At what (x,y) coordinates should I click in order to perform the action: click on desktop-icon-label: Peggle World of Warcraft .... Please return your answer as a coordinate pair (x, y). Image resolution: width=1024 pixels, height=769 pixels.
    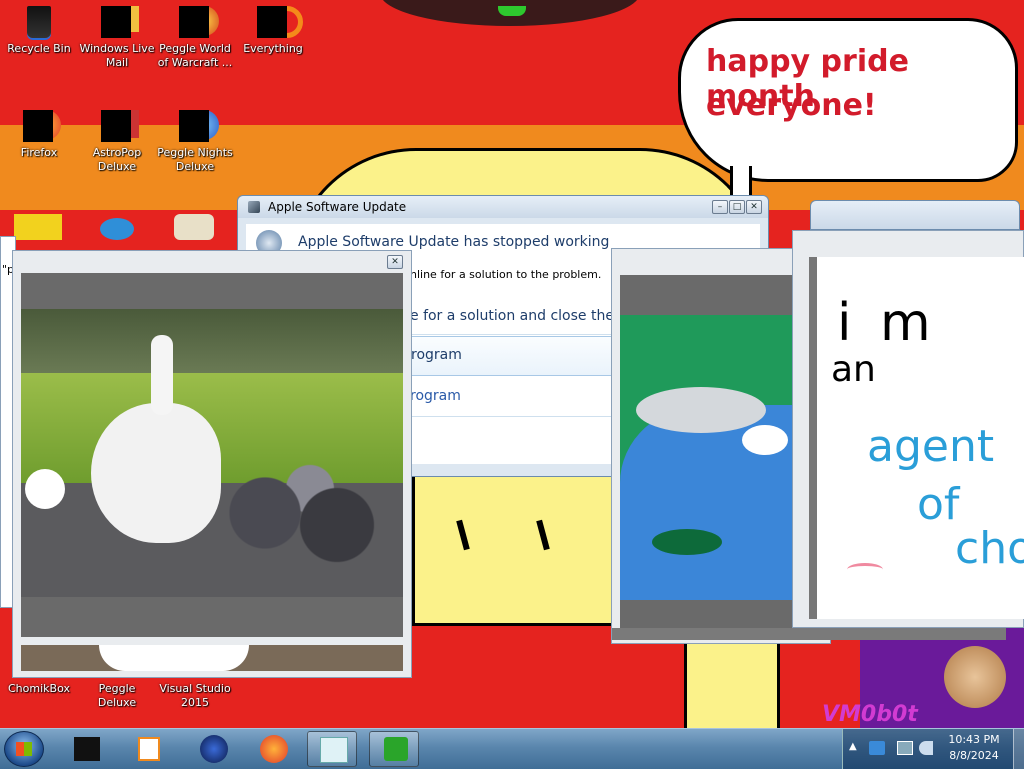
    Looking at the image, I should click on (195, 55).